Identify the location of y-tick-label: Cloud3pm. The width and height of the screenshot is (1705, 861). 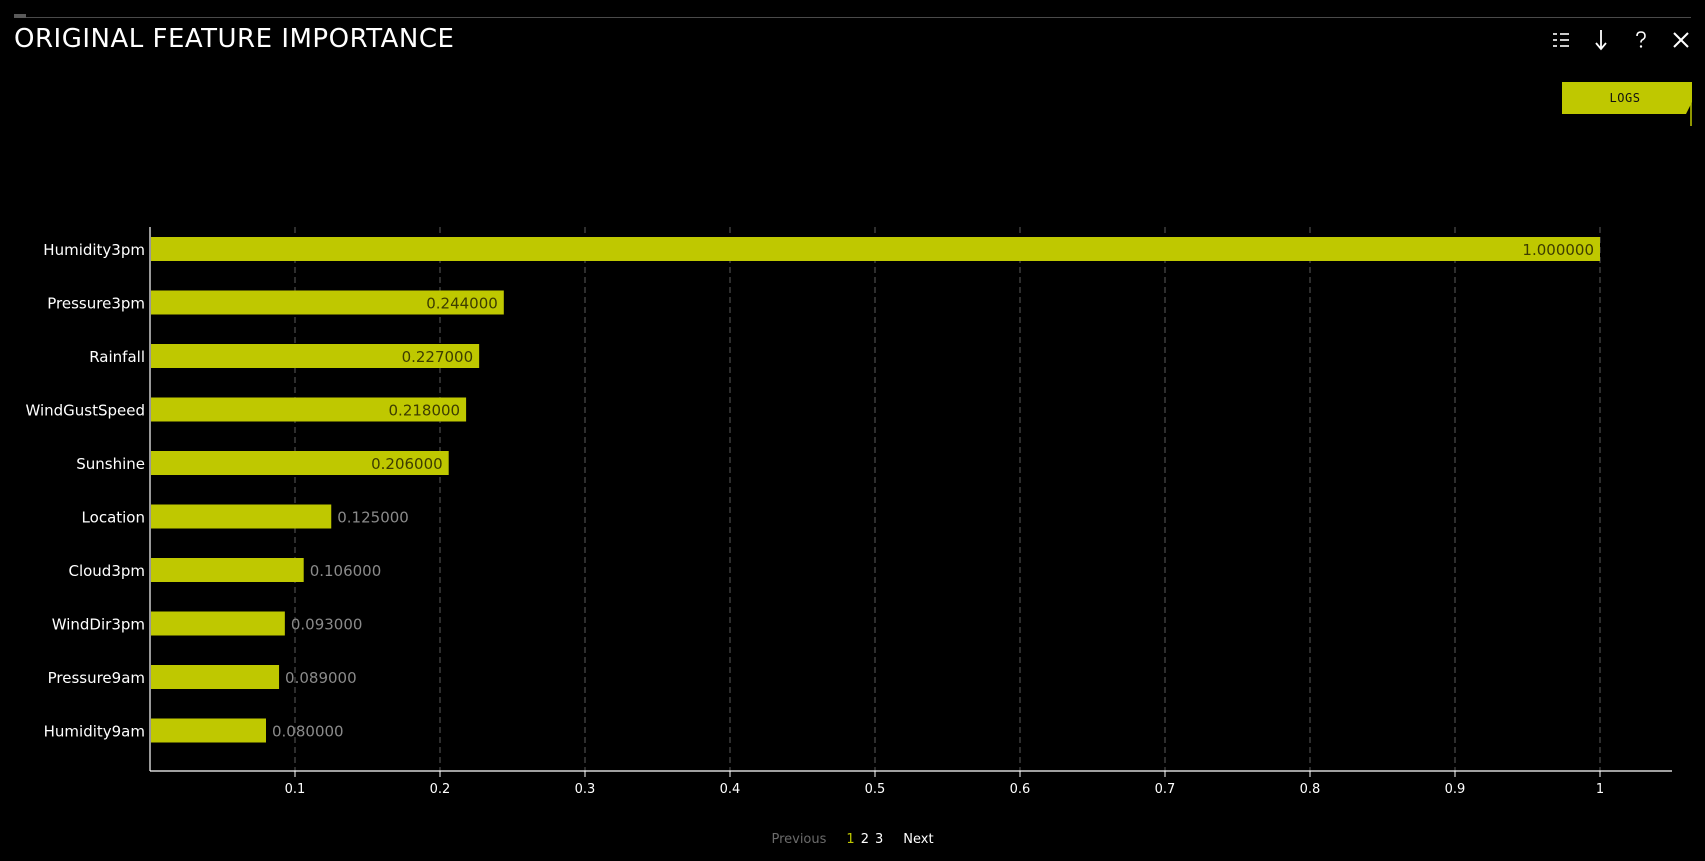
(106, 571).